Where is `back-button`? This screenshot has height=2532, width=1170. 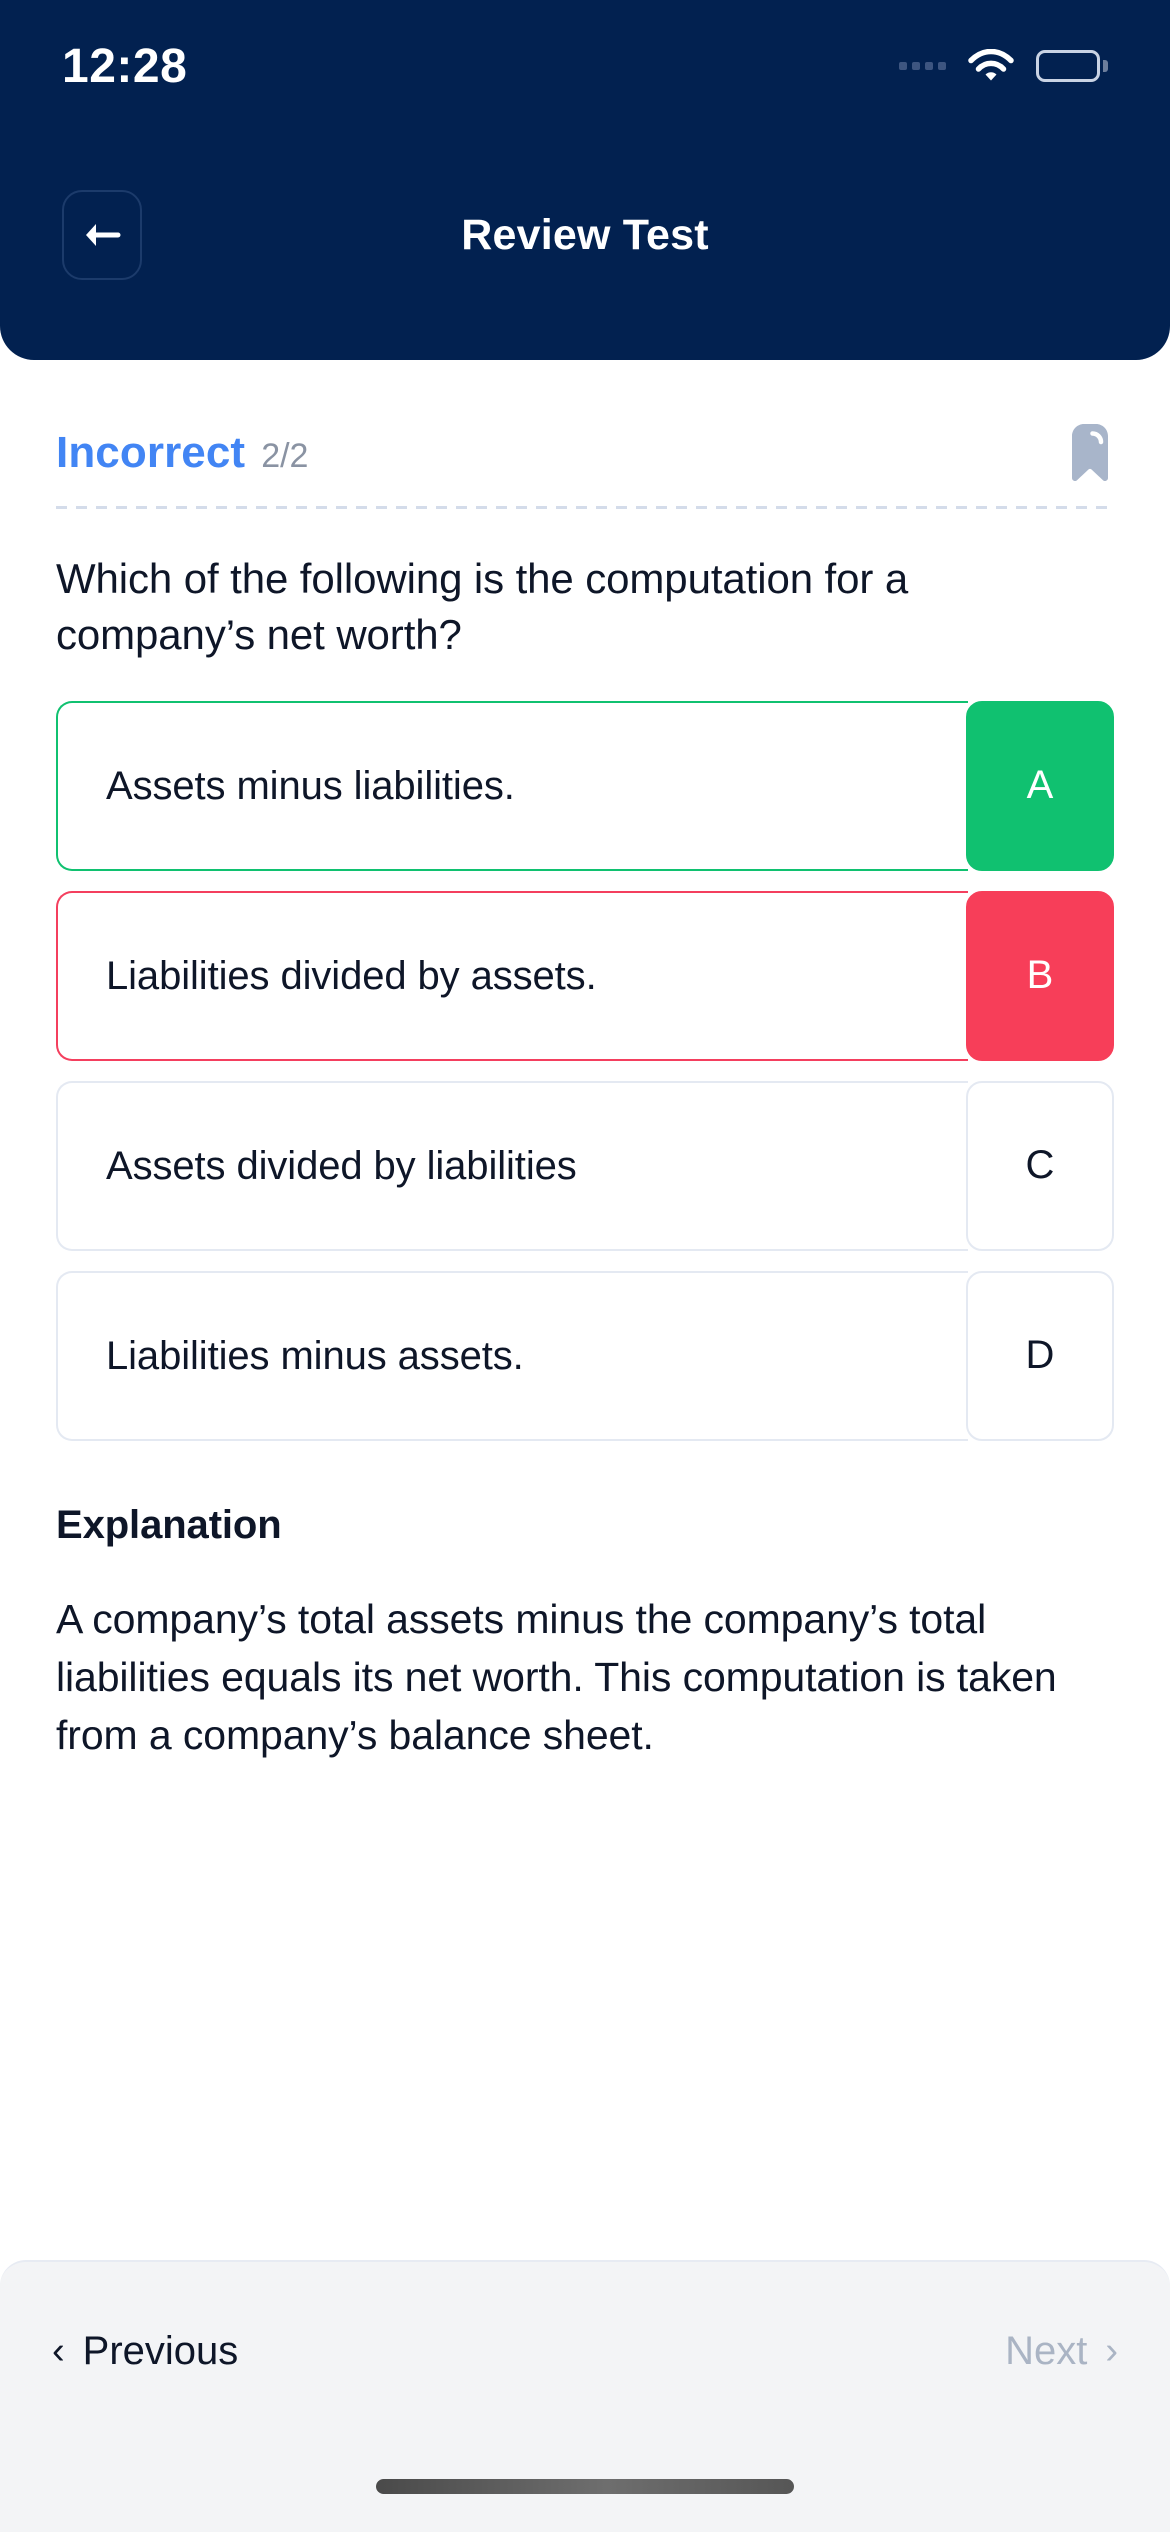 back-button is located at coordinates (102, 235).